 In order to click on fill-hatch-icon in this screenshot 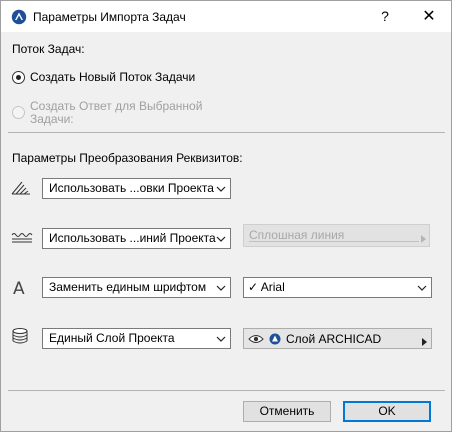, I will do `click(21, 188)`.